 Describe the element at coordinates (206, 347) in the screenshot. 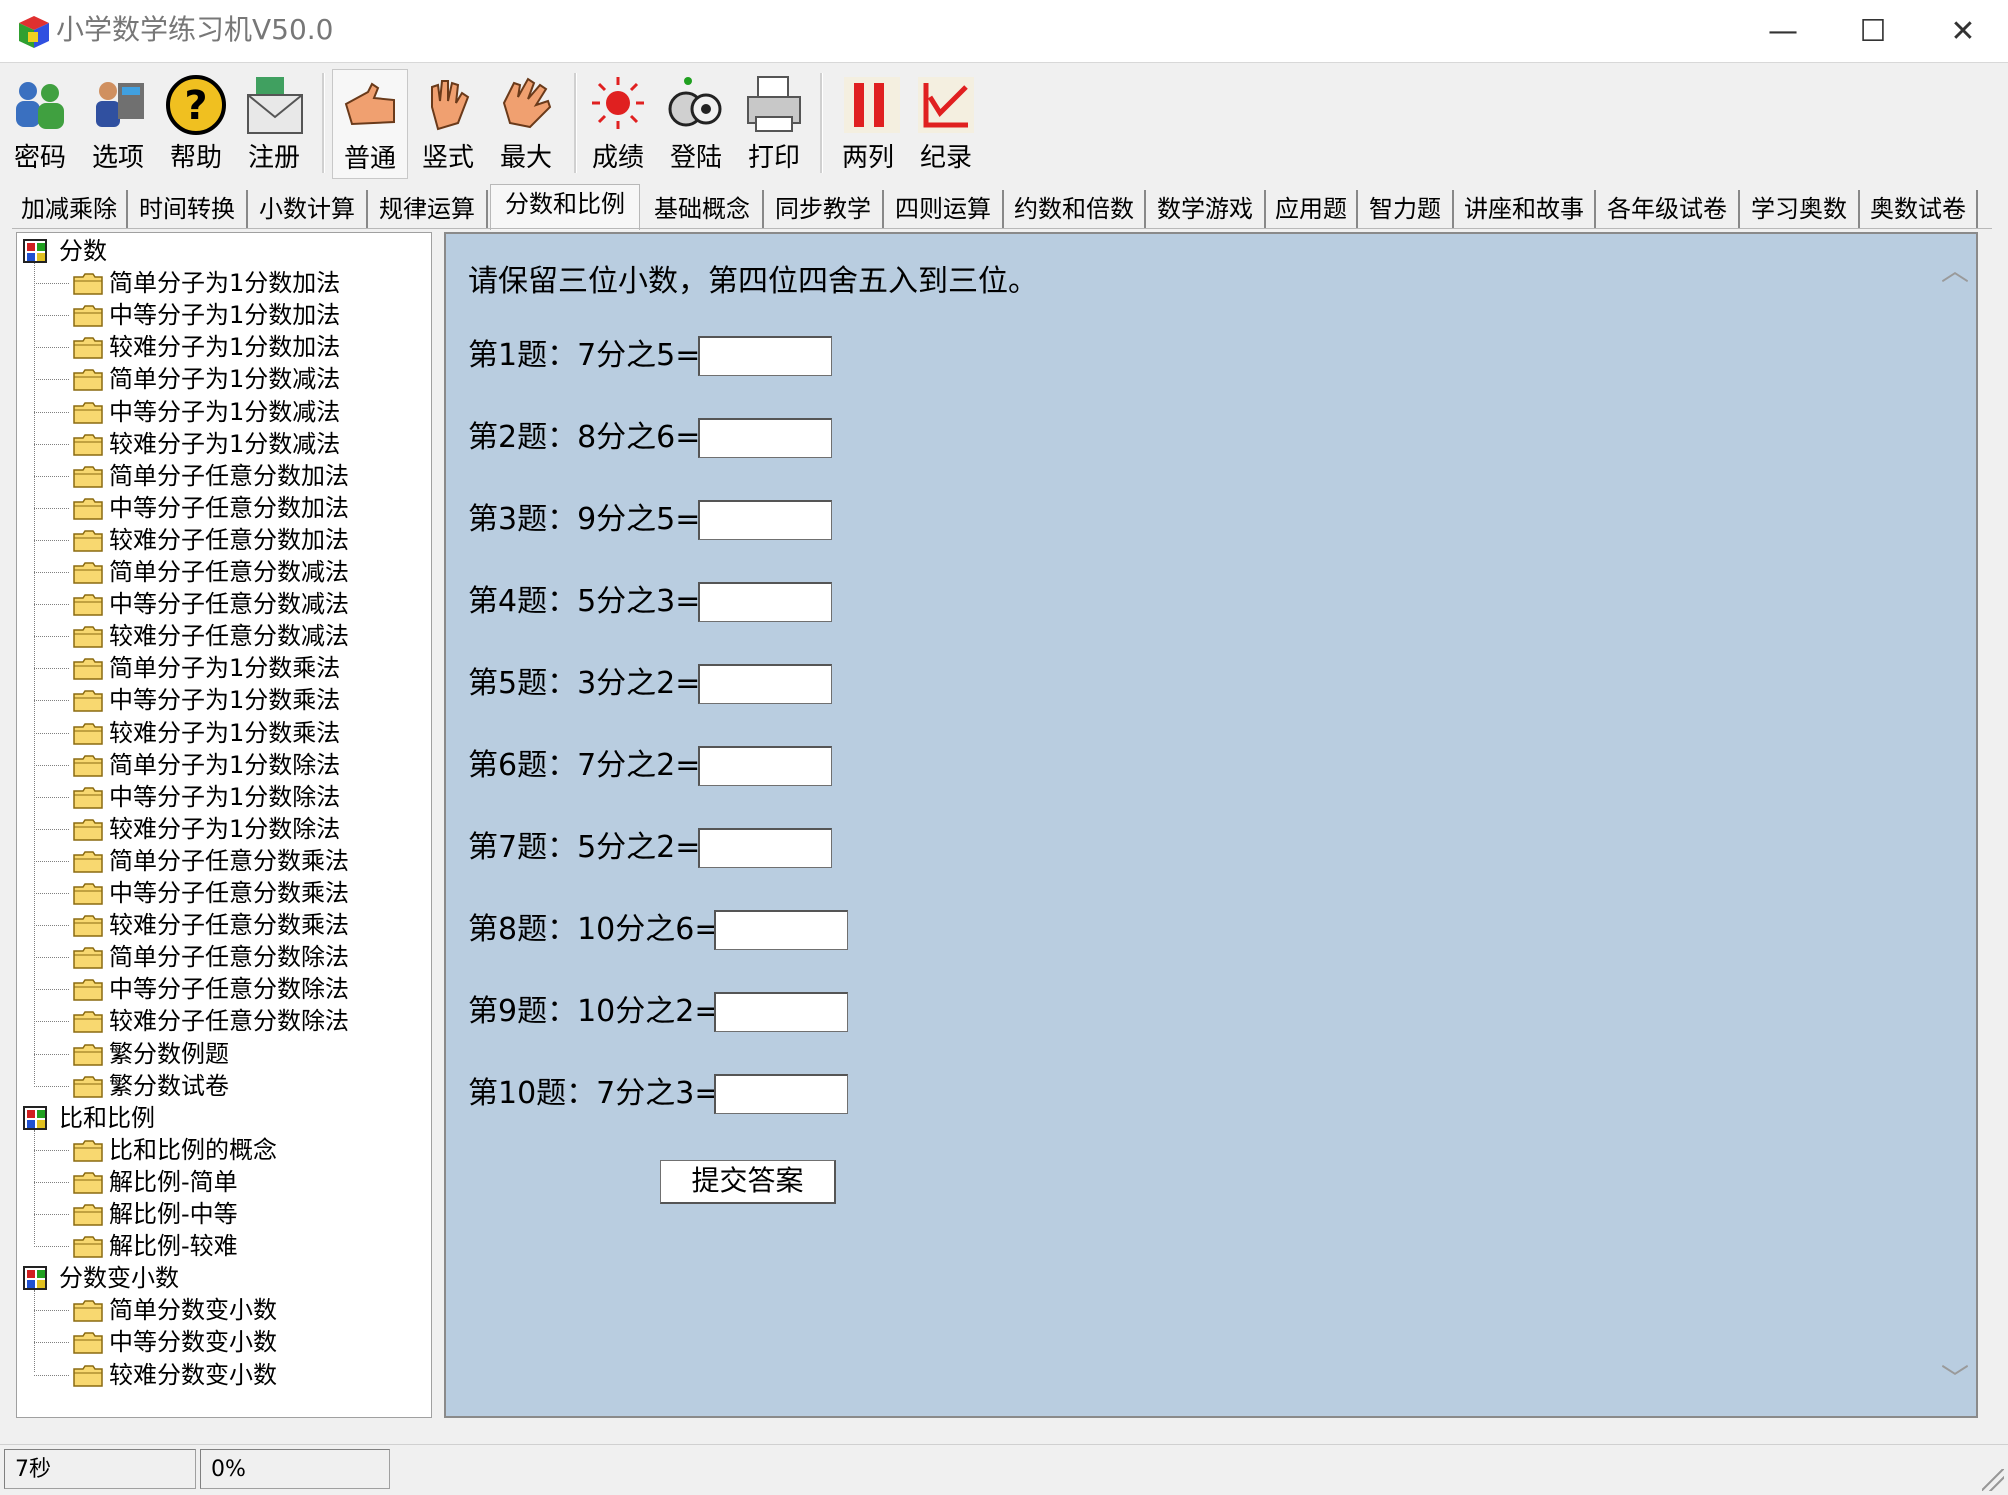

I see `tree-item: 较难分子为1分数加法` at that location.